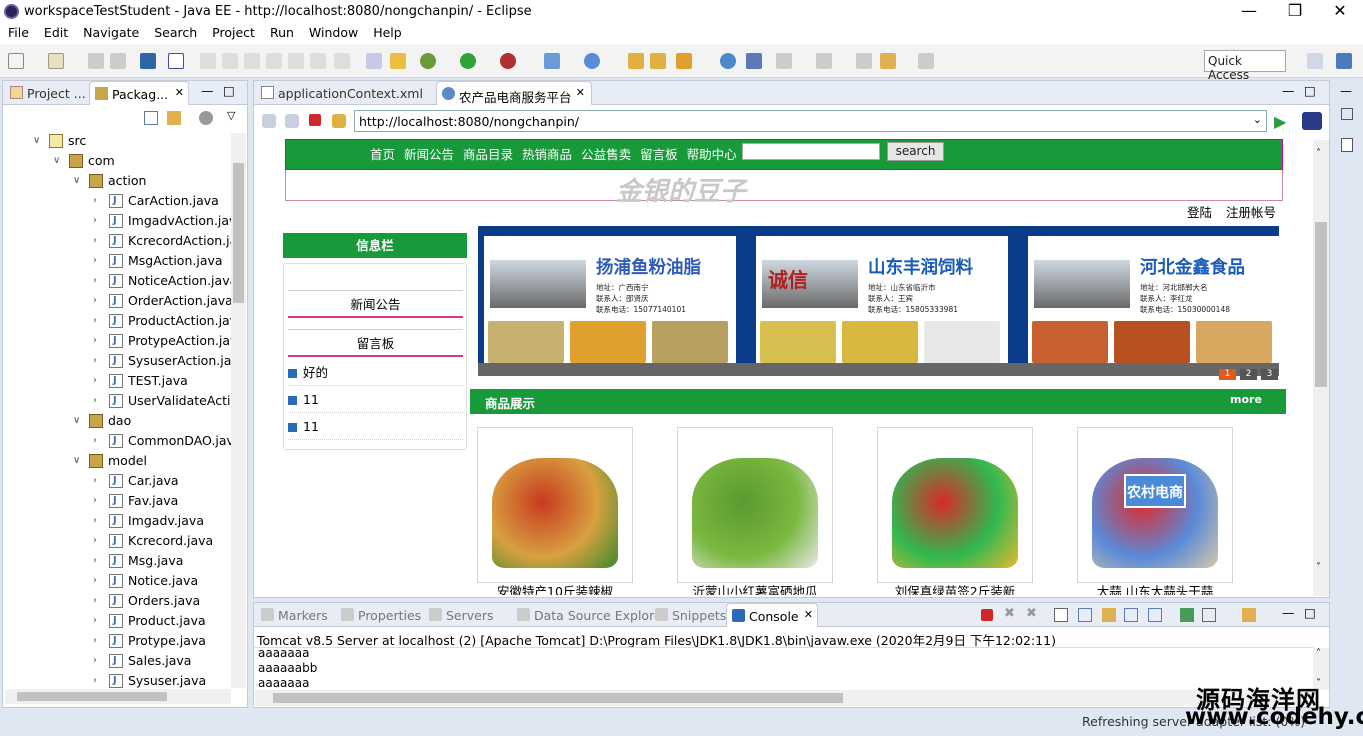 This screenshot has width=1363, height=736. I want to click on new-icon, so click(16, 61).